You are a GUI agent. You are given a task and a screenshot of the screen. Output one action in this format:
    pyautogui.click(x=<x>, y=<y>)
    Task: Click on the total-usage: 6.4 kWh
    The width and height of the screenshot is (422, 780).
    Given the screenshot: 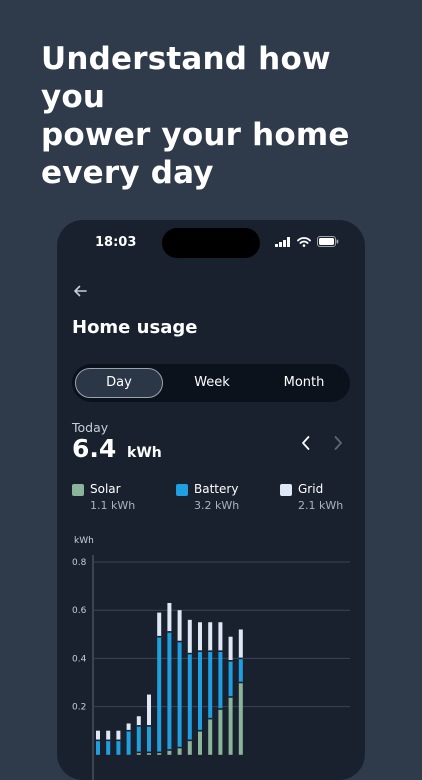 What is the action you would take?
    pyautogui.click(x=117, y=448)
    